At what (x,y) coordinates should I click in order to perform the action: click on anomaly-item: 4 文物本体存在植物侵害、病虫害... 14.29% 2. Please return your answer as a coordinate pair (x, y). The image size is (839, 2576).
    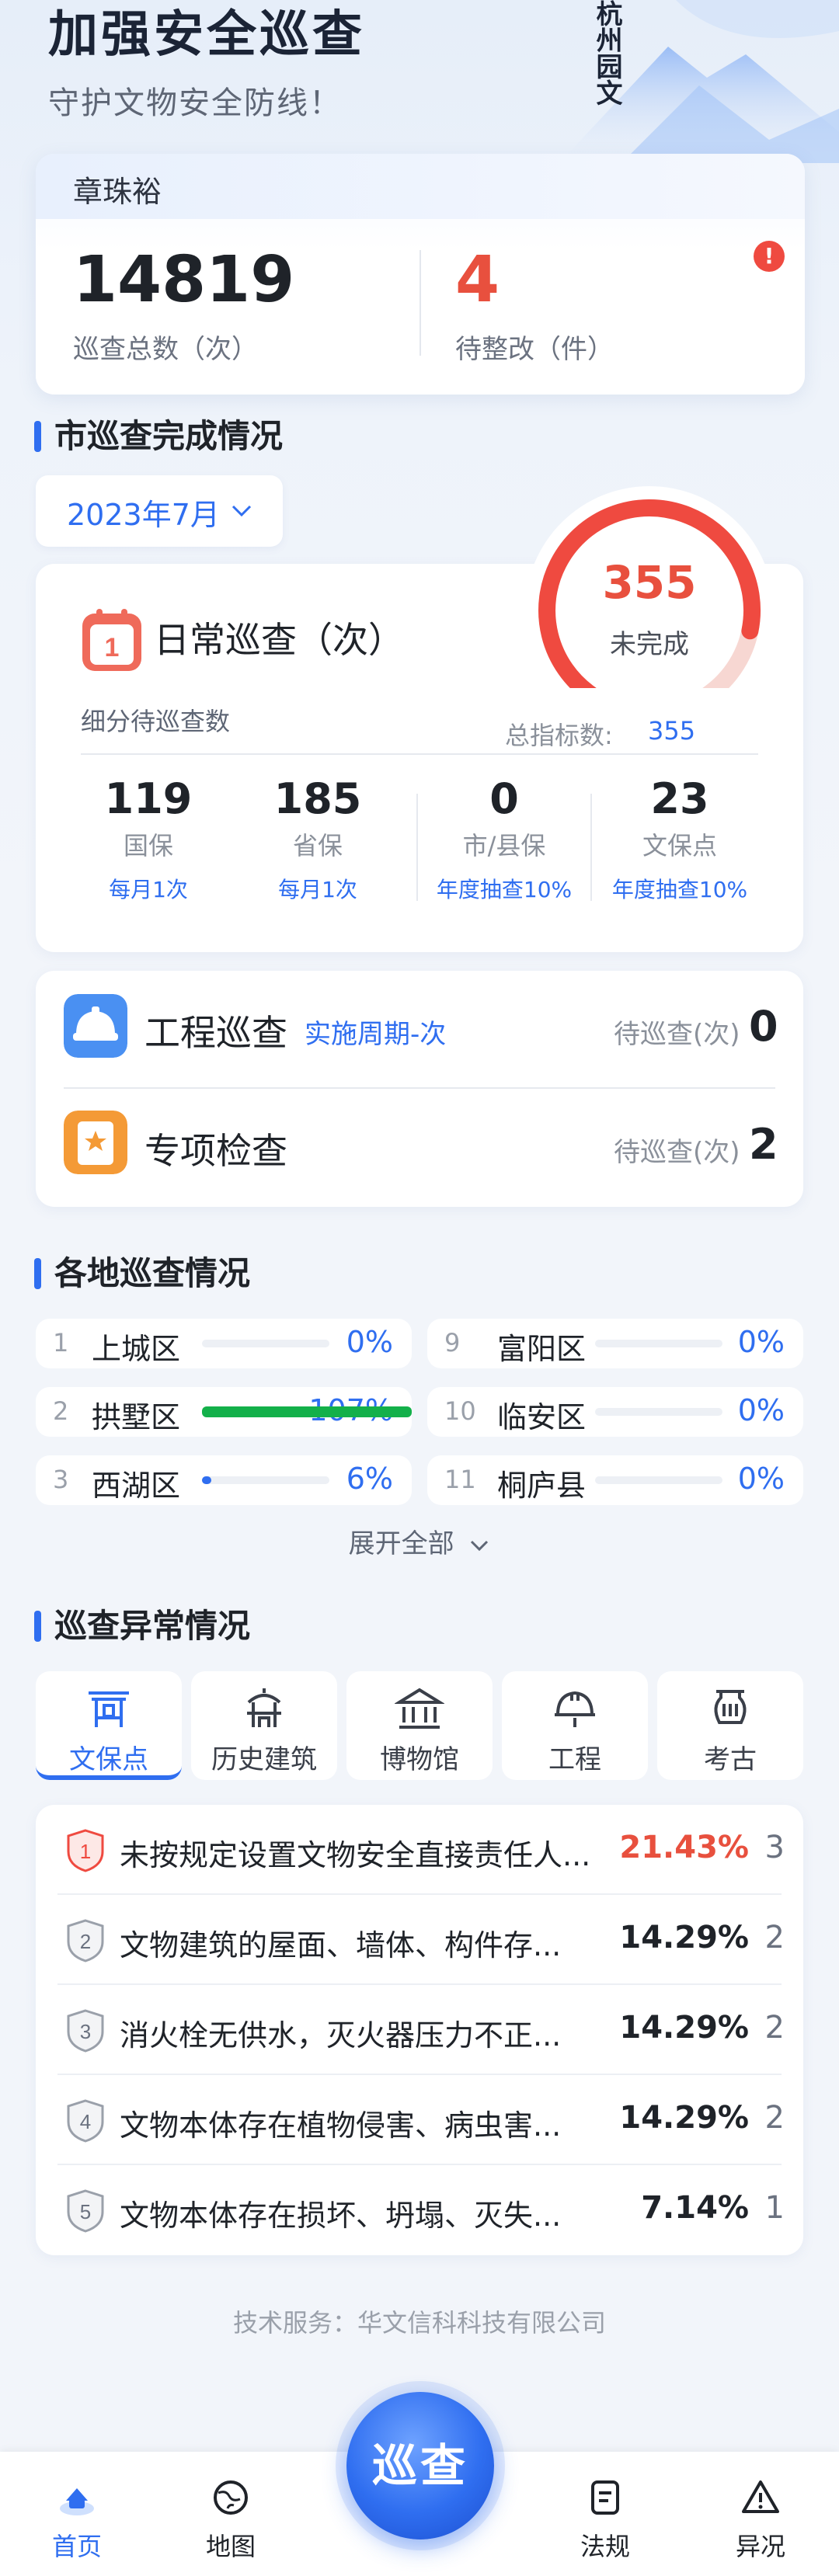
    Looking at the image, I should click on (421, 2120).